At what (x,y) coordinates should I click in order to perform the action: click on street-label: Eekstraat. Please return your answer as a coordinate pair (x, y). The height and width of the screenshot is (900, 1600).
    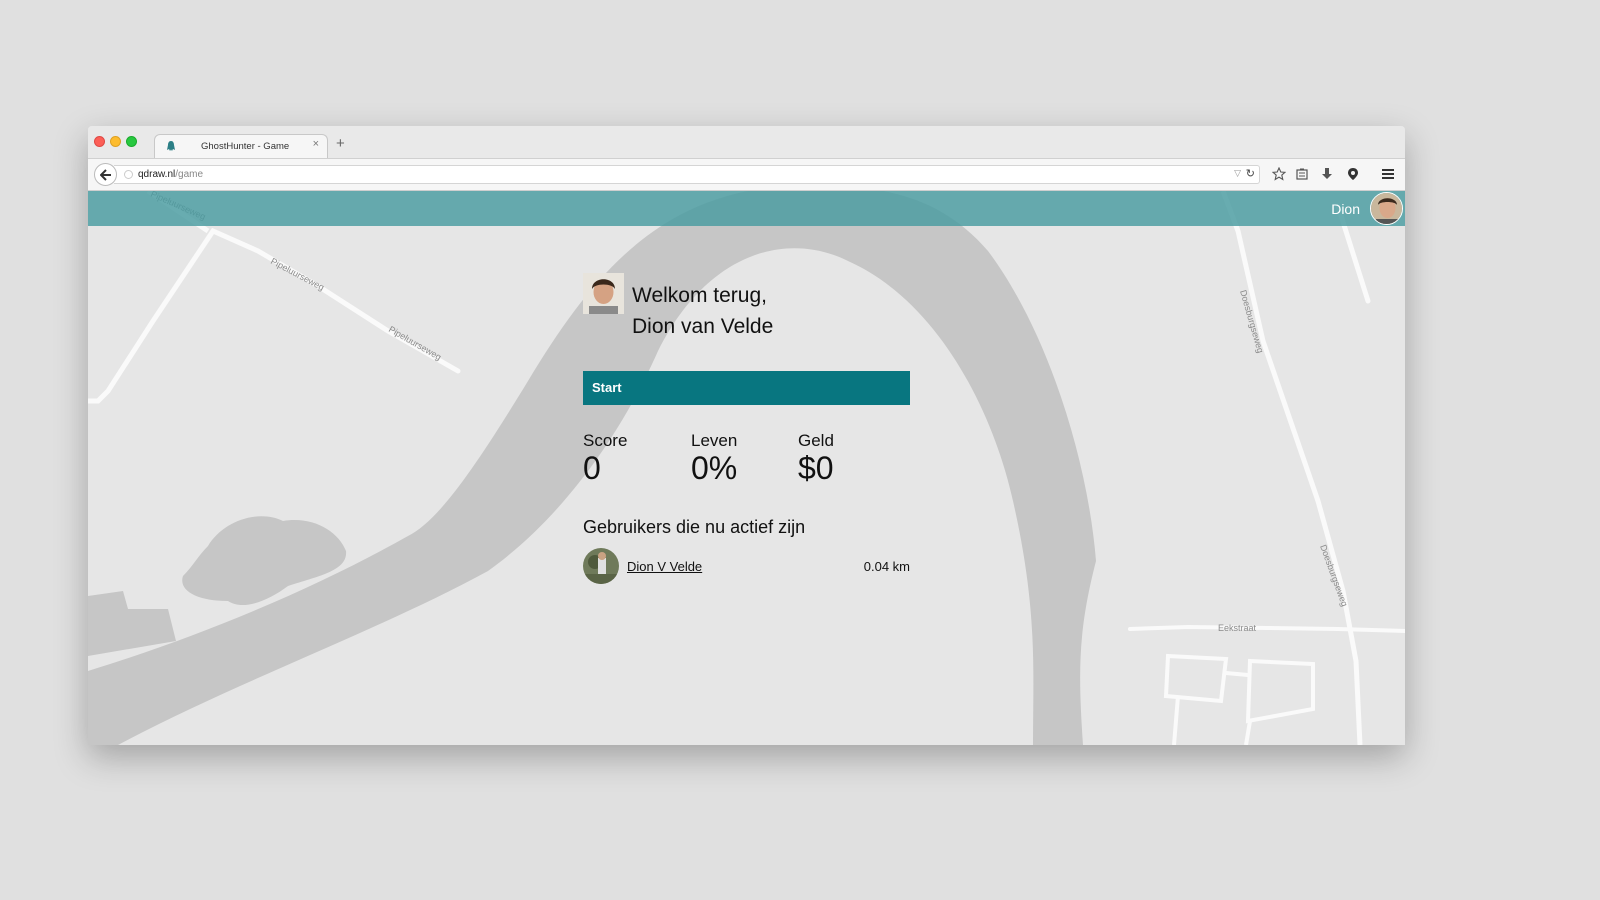
    Looking at the image, I should click on (1237, 628).